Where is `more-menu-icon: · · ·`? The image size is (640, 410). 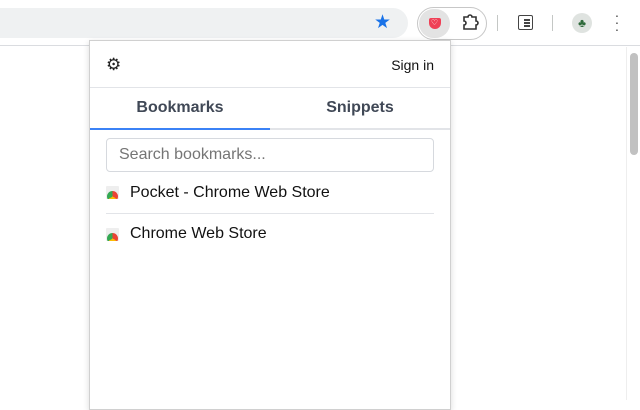
more-menu-icon: · · · is located at coordinates (617, 22).